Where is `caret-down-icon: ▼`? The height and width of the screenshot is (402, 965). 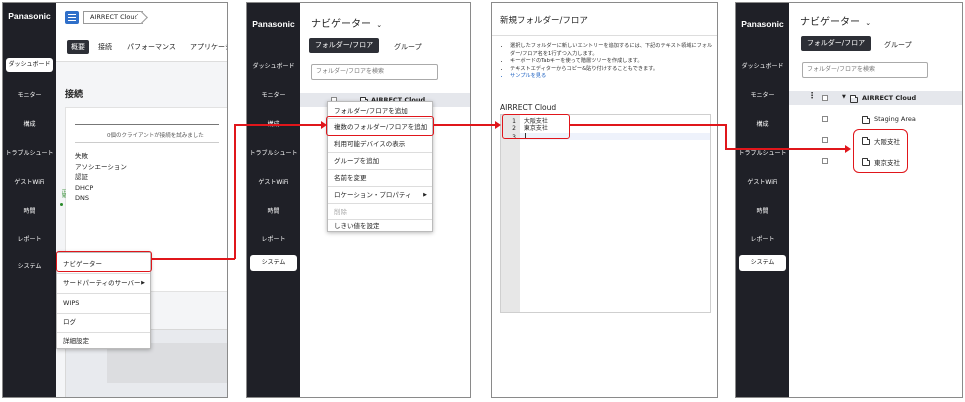
caret-down-icon: ▼ is located at coordinates (844, 97).